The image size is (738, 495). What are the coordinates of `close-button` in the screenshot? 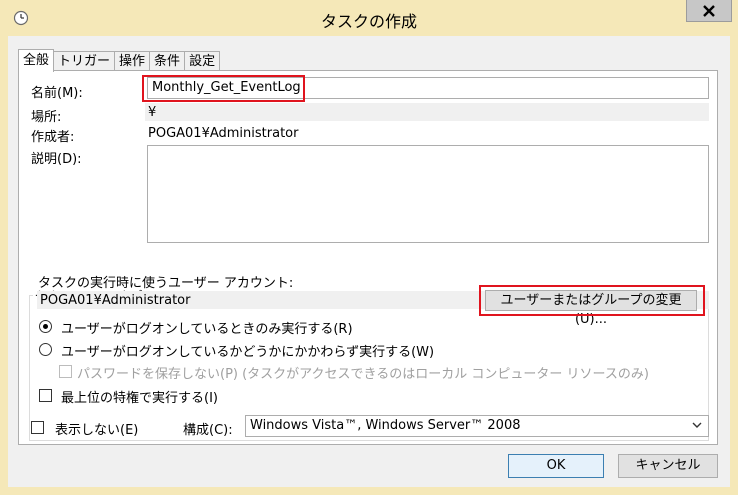 It's located at (709, 11).